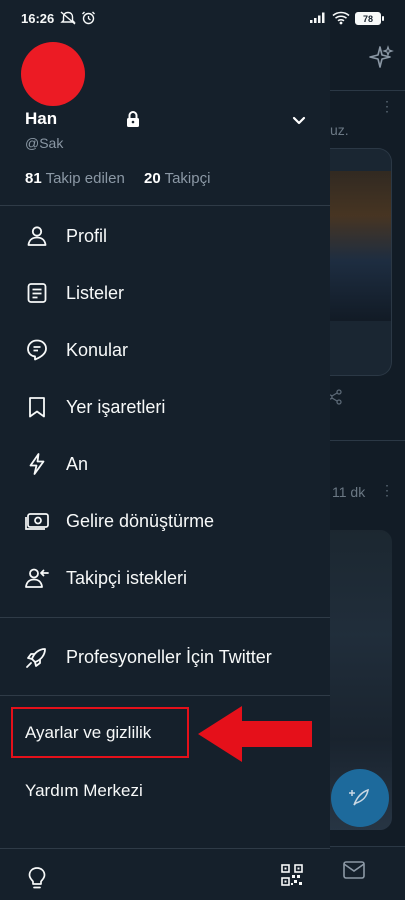  I want to click on lightbulb-icon, so click(37, 878).